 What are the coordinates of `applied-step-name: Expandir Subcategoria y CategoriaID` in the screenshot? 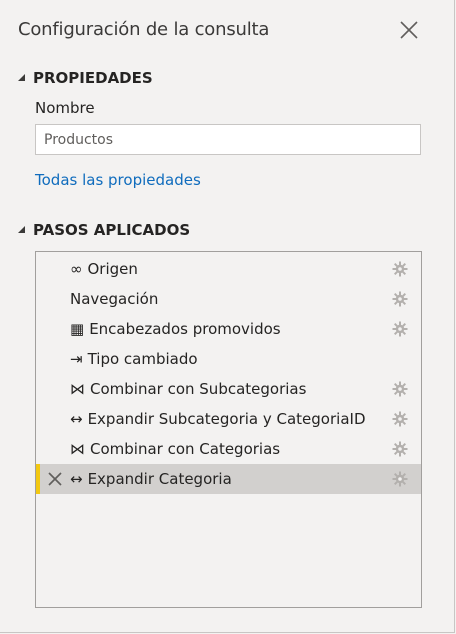 It's located at (226, 419).